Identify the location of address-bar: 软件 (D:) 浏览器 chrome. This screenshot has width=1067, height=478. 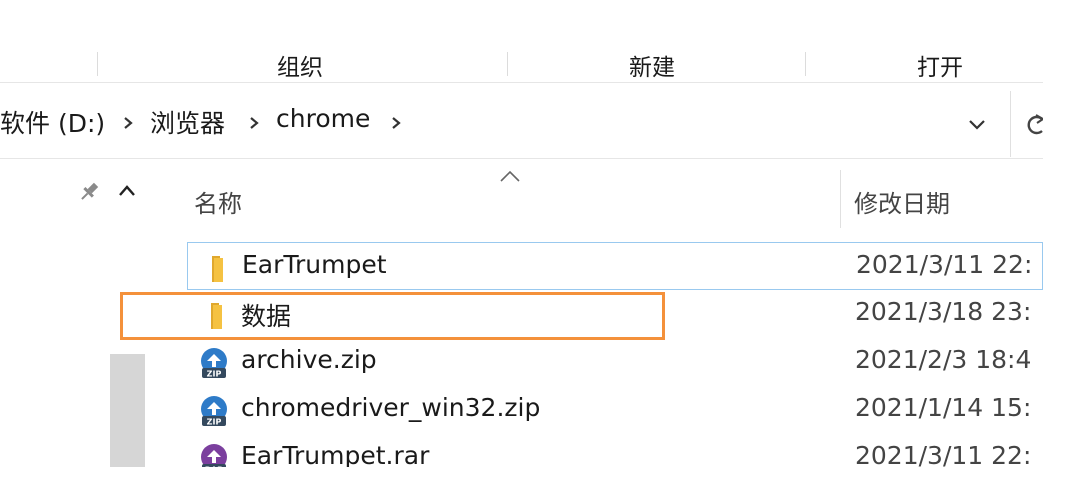
(521, 125).